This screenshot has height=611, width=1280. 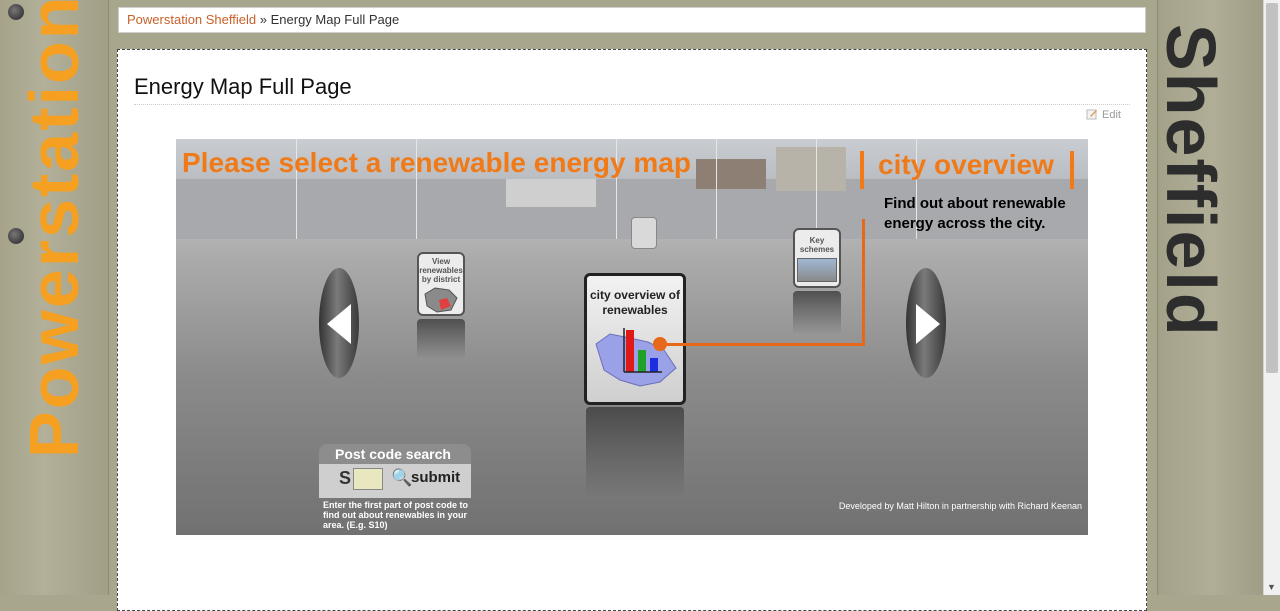 I want to click on page-title: Energy Map Full Page, so click(x=243, y=86).